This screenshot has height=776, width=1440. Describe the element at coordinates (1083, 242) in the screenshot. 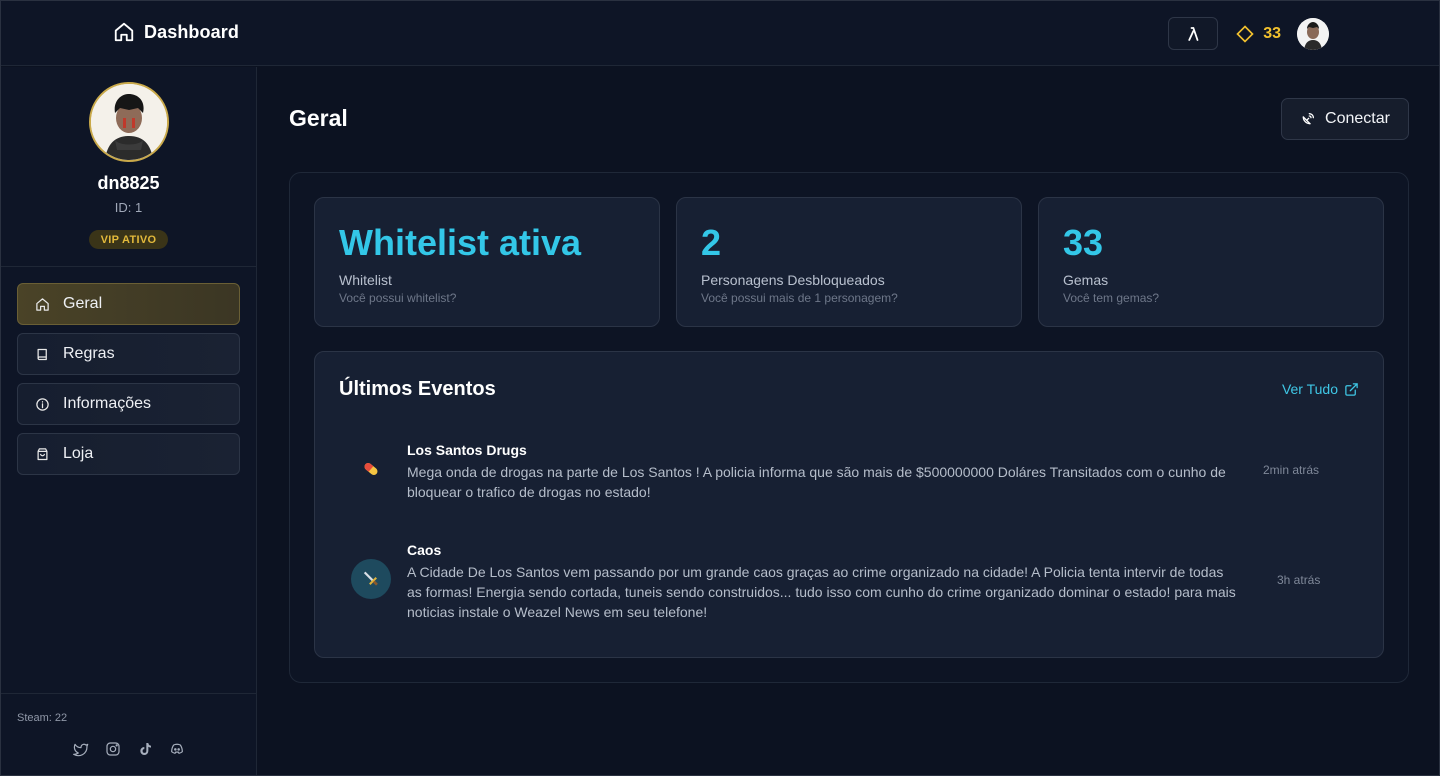

I see `stat-value: 33` at that location.